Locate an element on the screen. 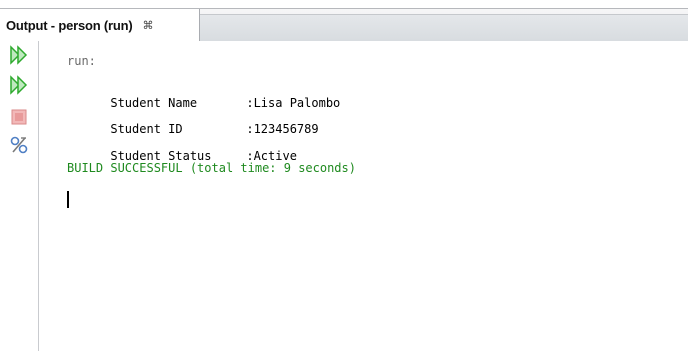  tab-output-person-run: Output - person (run) ⌘ is located at coordinates (100, 25).